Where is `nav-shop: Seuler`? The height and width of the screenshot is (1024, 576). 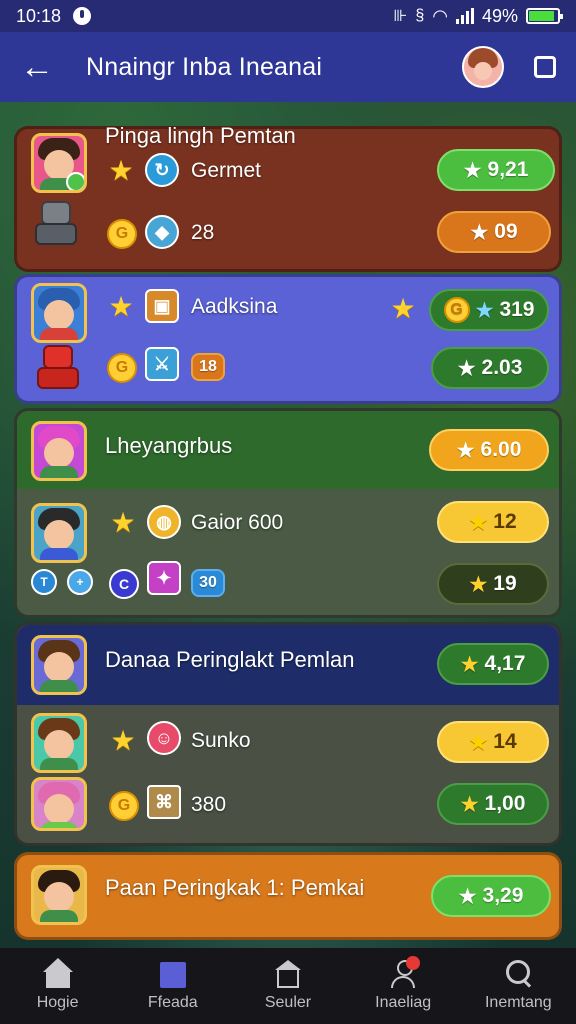
nav-shop: Seuler is located at coordinates (288, 986).